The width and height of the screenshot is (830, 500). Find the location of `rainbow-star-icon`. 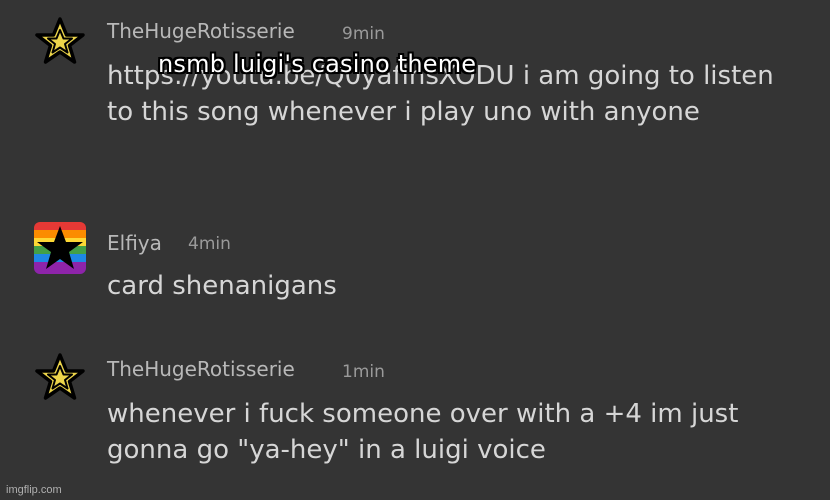

rainbow-star-icon is located at coordinates (60, 248).